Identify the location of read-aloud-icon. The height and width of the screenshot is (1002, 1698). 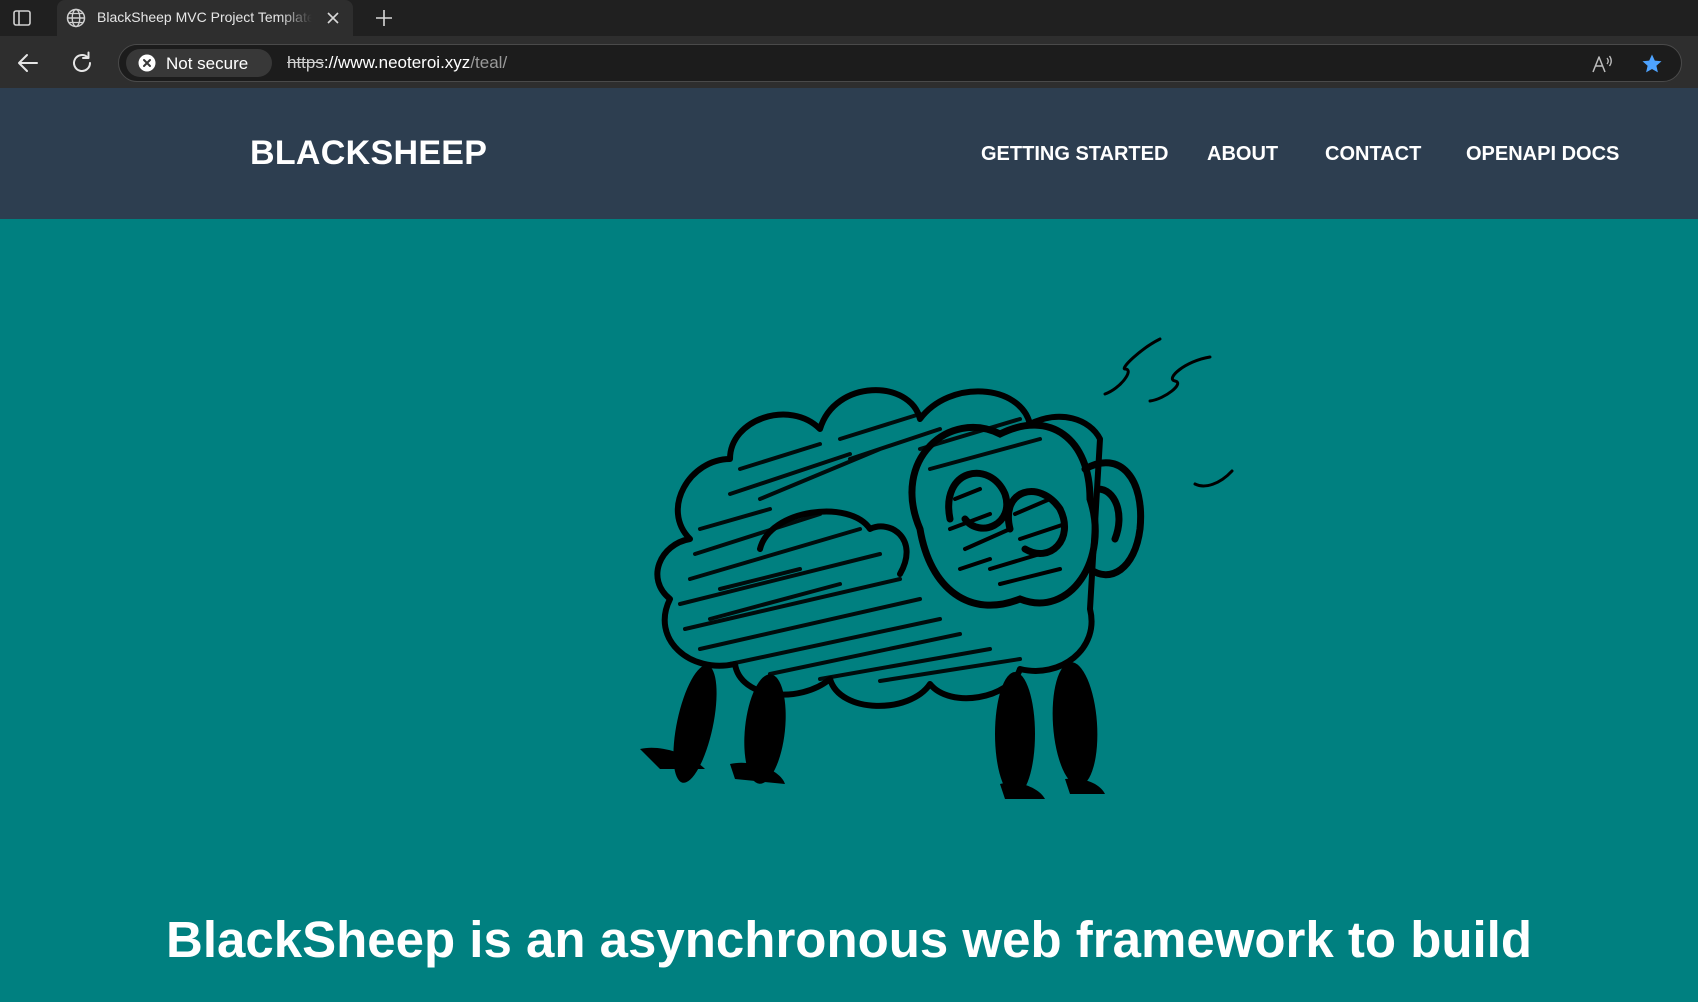
(1602, 64).